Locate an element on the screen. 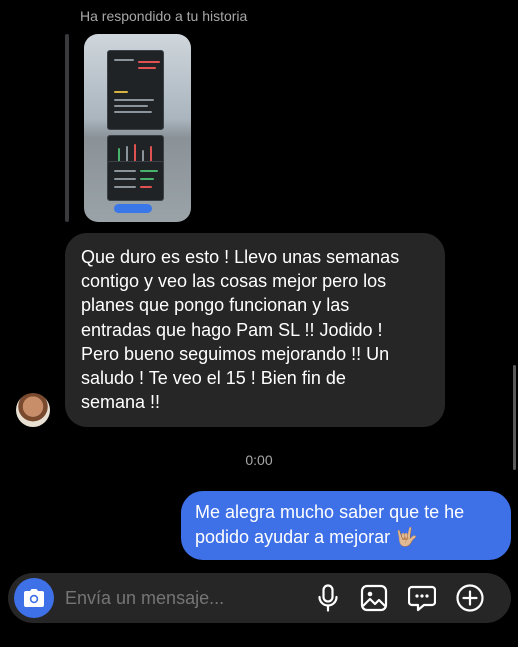 This screenshot has height=647, width=518. story-card-top is located at coordinates (135, 90).